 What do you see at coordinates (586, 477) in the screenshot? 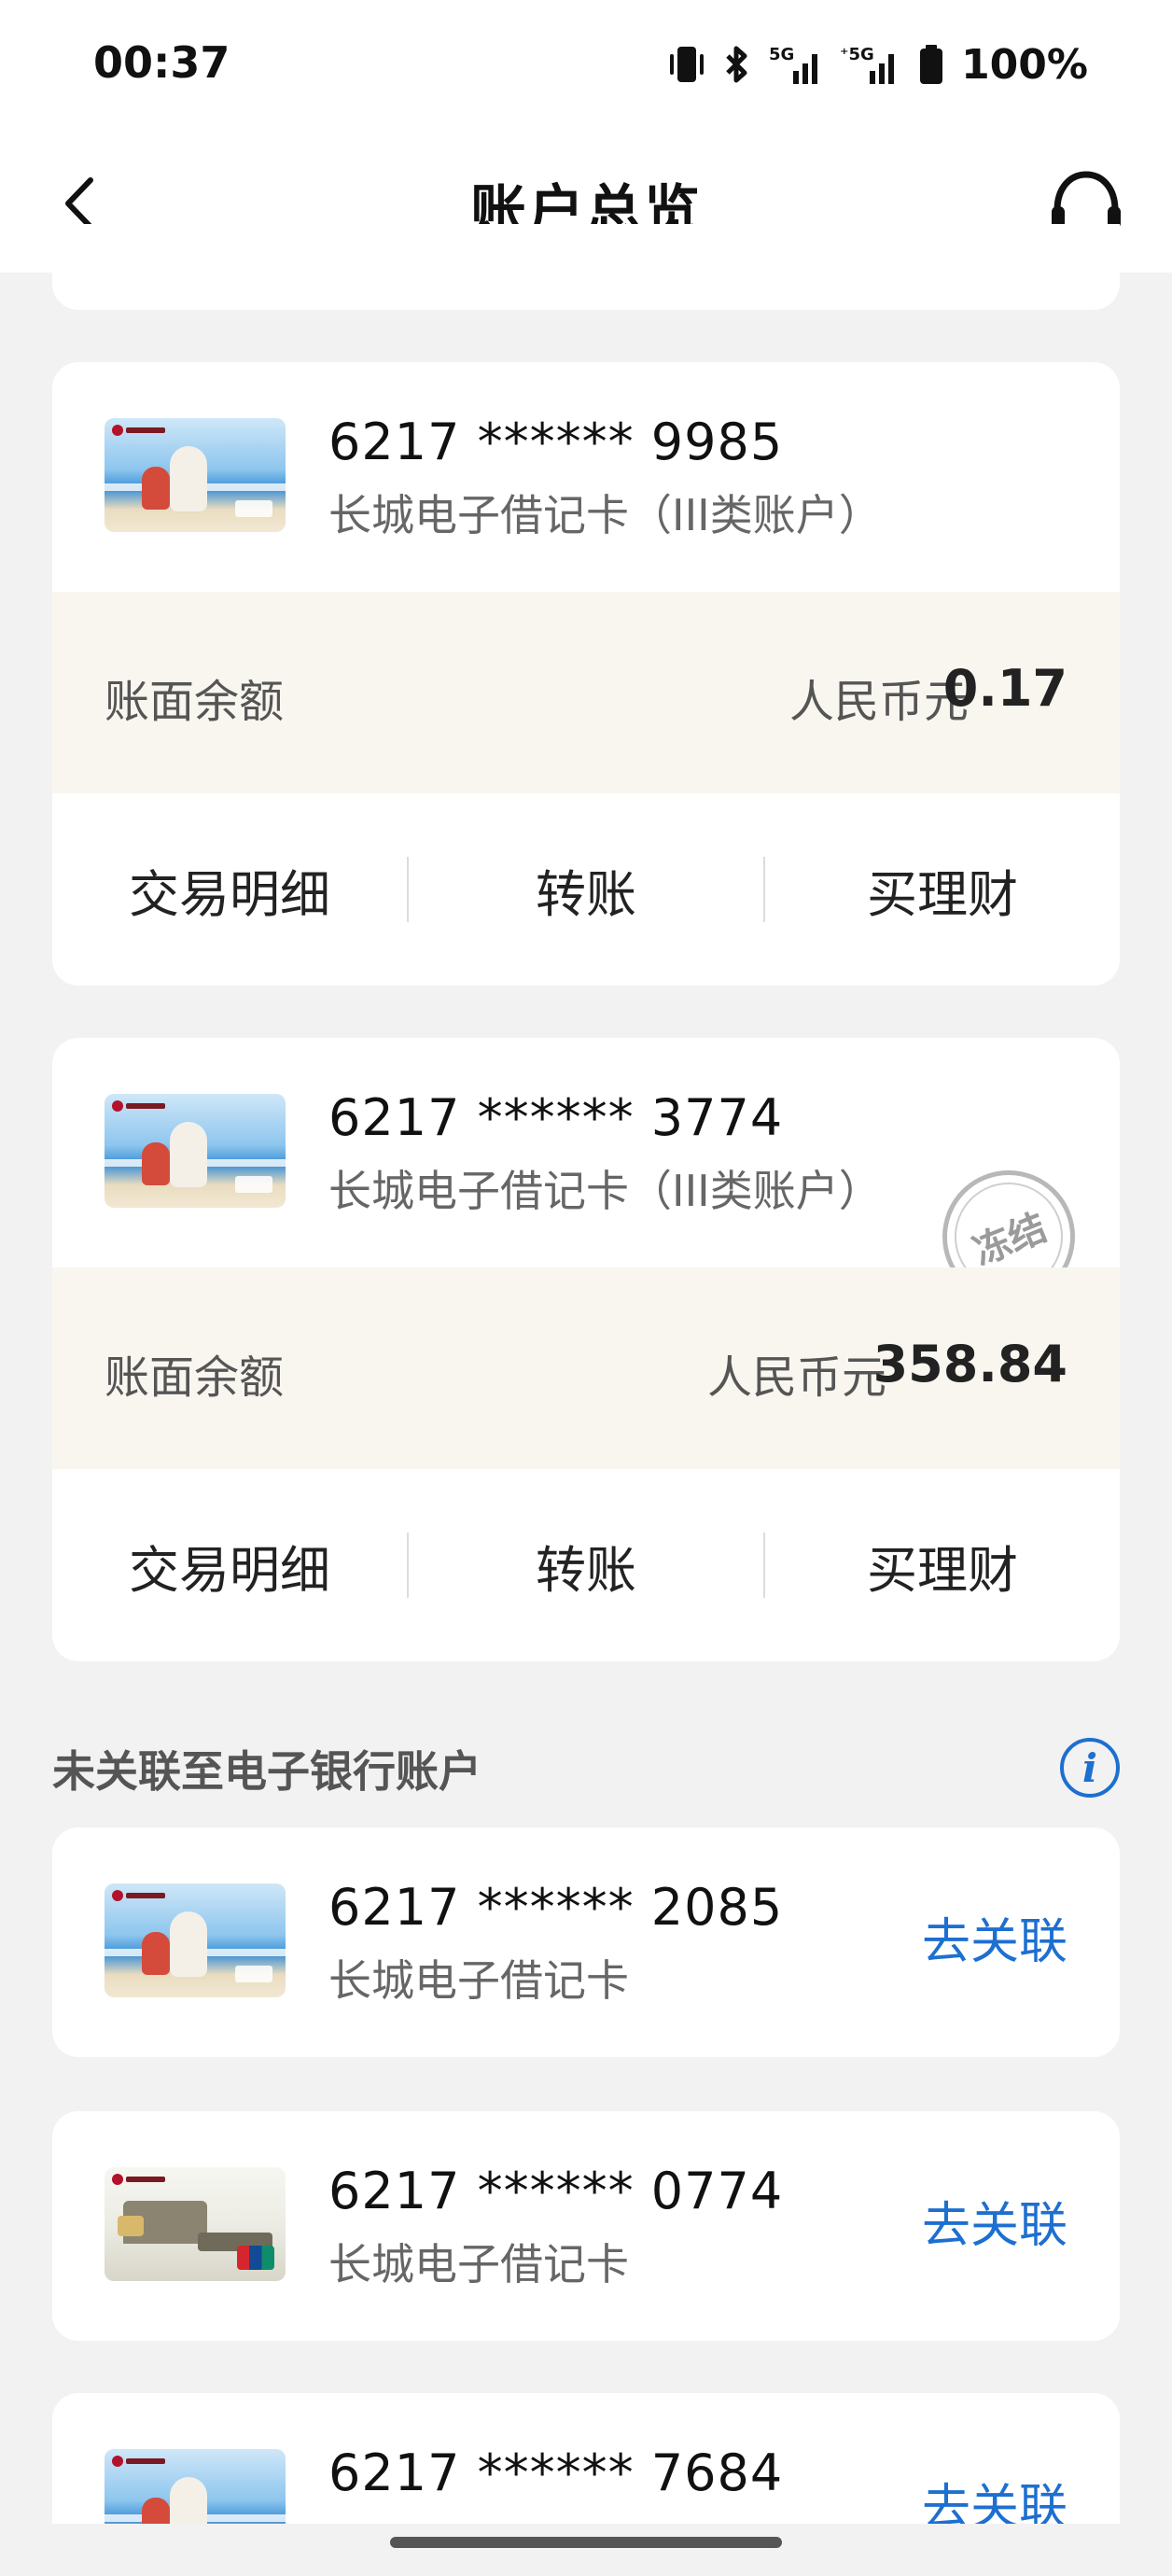
I see `account-summary: 6217 ****** 9985 长城电子借记卡（III类账户）` at bounding box center [586, 477].